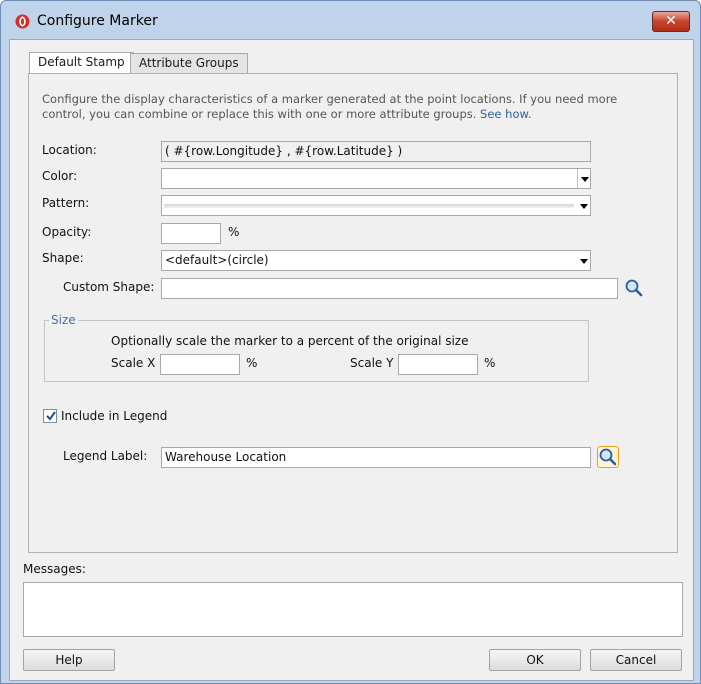 This screenshot has width=701, height=684. What do you see at coordinates (66, 203) in the screenshot?
I see `pattern-label: Pattern:` at bounding box center [66, 203].